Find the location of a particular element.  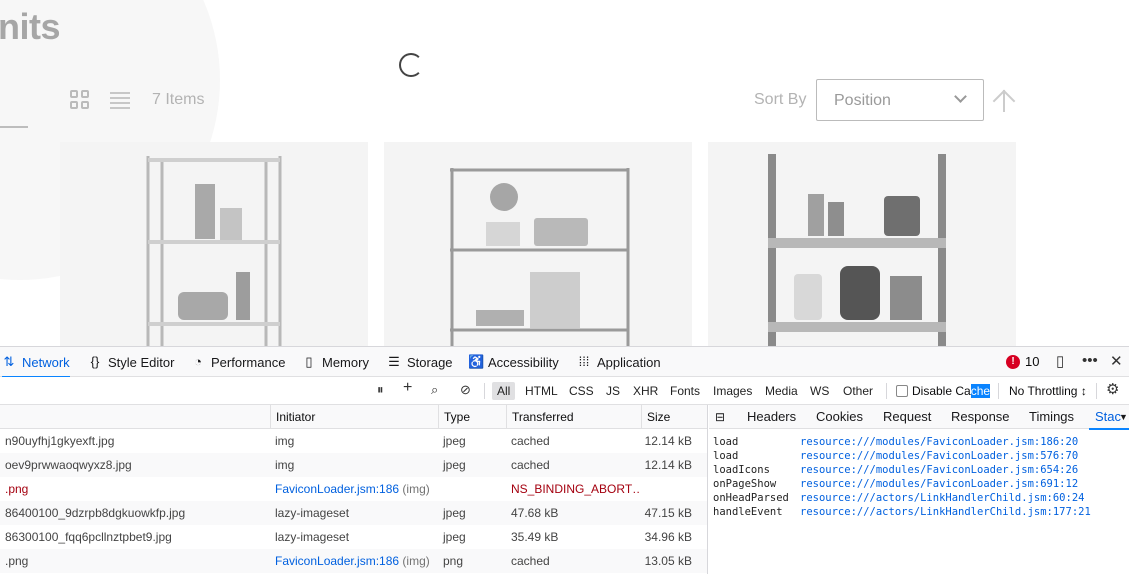

close-icon: ✕ is located at coordinates (1116, 361).